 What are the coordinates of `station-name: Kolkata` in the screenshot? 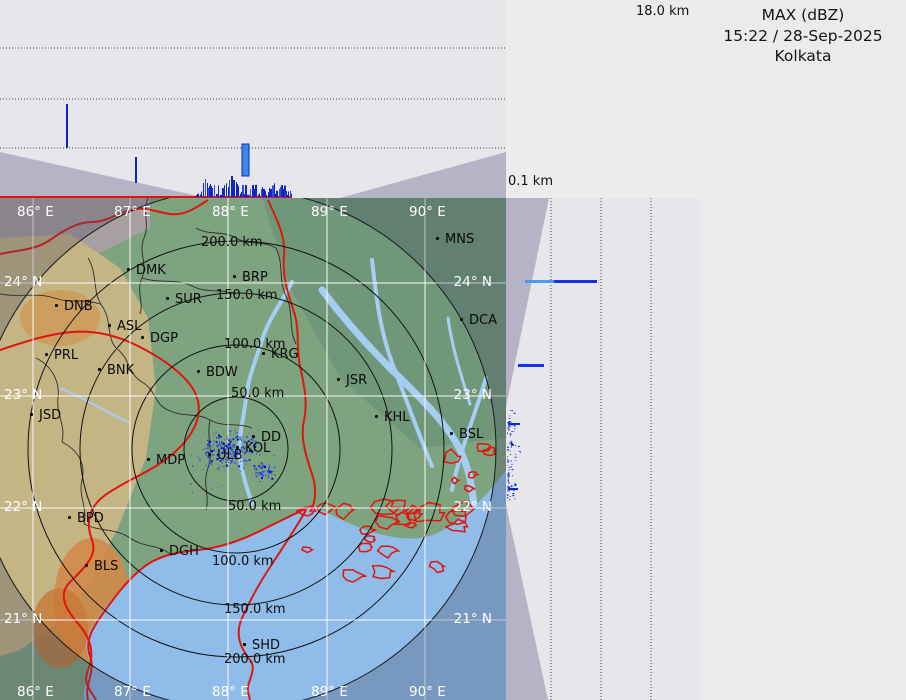 It's located at (803, 56).